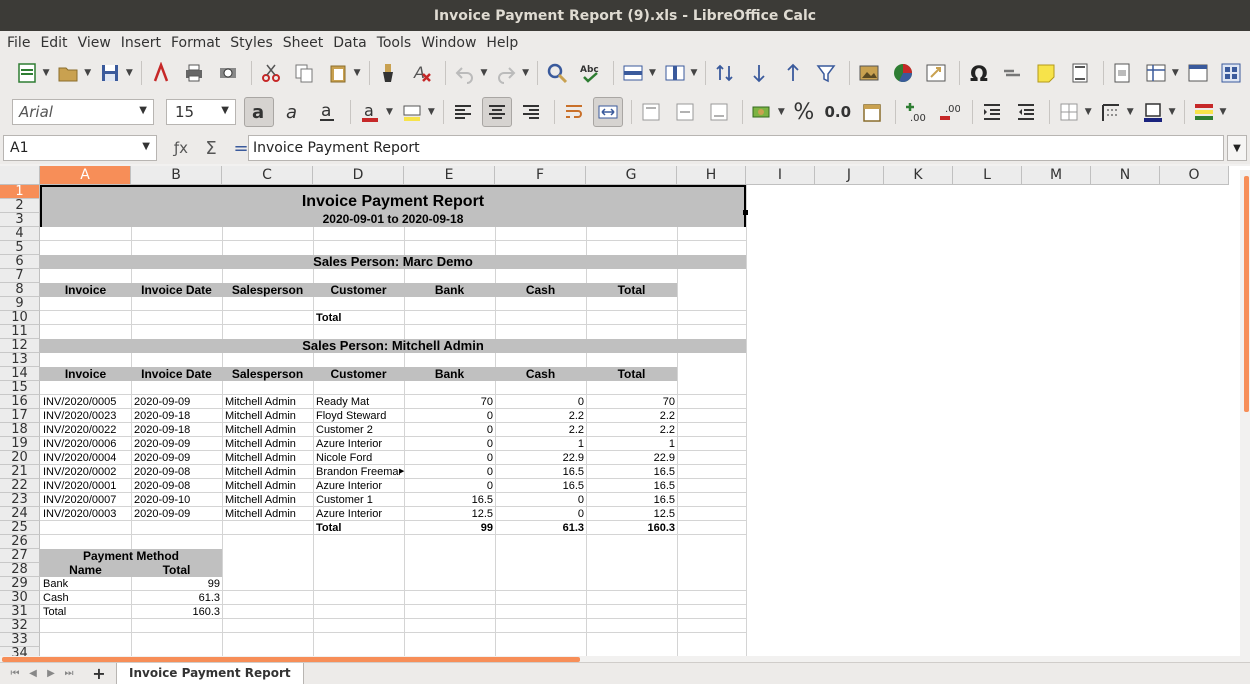 The image size is (1250, 684). What do you see at coordinates (141, 43) in the screenshot?
I see `menu-insert: Insert` at bounding box center [141, 43].